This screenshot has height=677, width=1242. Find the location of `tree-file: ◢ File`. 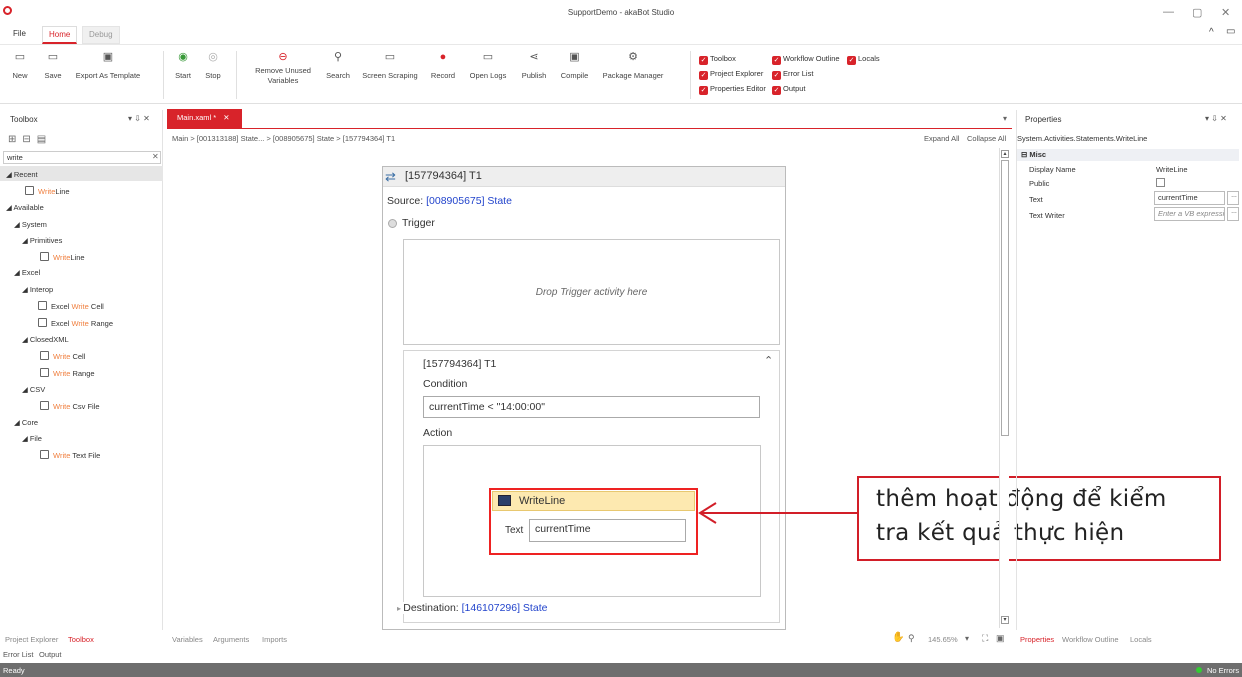

tree-file: ◢ File is located at coordinates (32, 438).